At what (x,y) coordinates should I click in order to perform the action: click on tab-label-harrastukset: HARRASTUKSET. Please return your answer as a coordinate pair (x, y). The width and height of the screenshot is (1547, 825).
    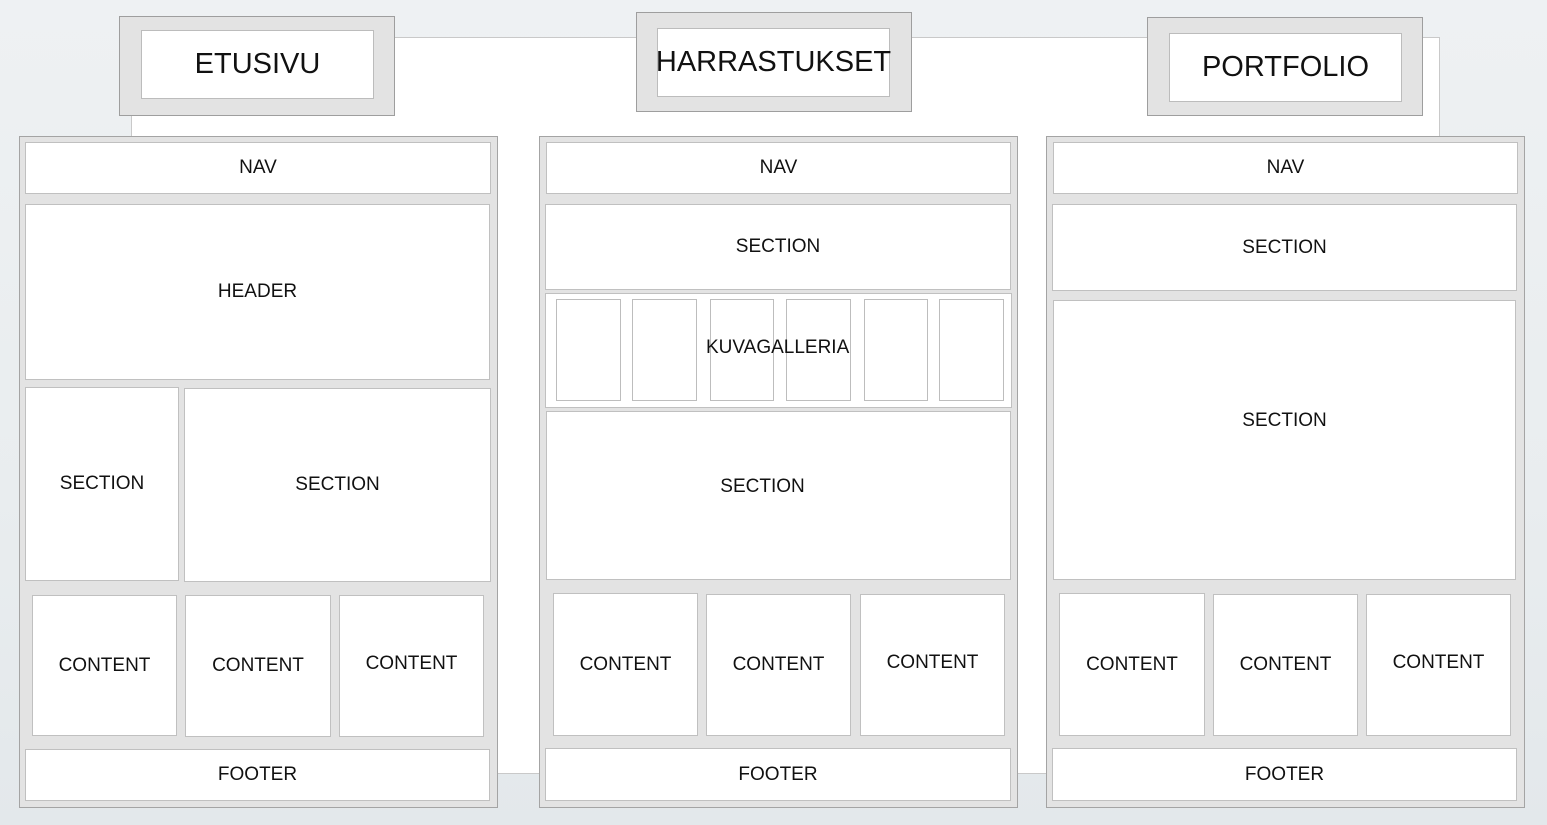
    Looking at the image, I should click on (773, 62).